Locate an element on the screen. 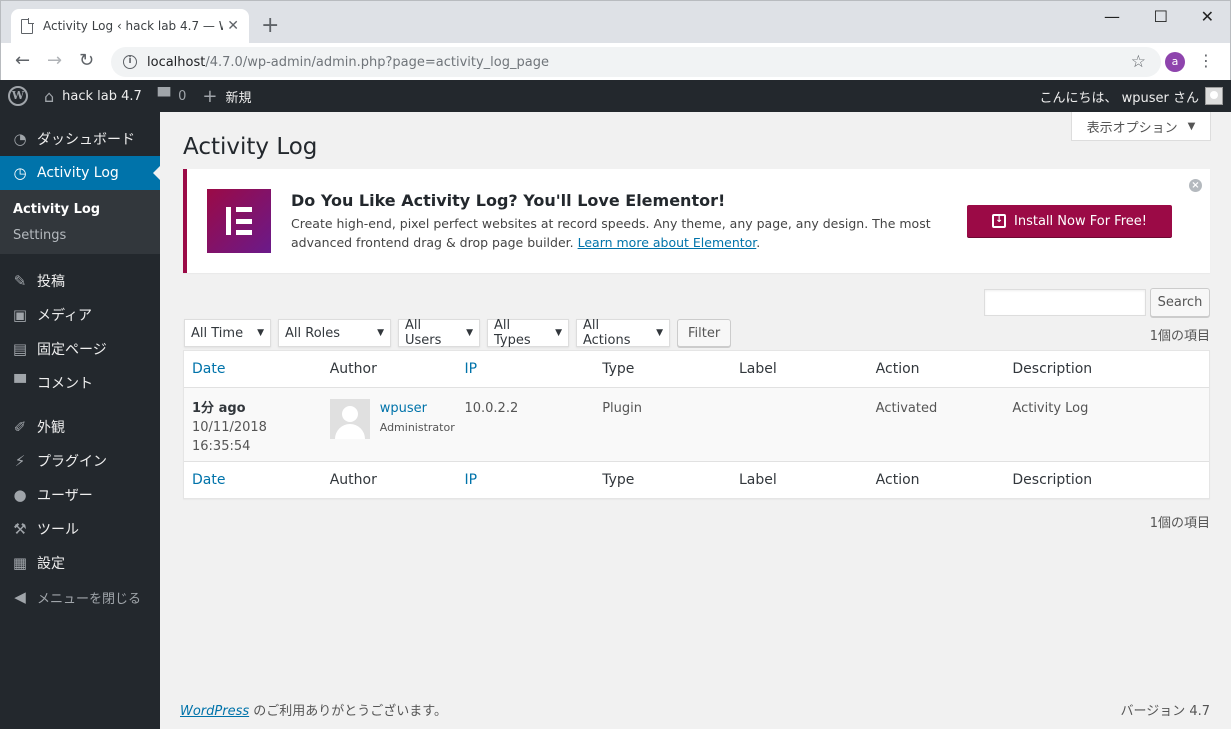  bookmark-star-icon: ☆ is located at coordinates (1138, 62).